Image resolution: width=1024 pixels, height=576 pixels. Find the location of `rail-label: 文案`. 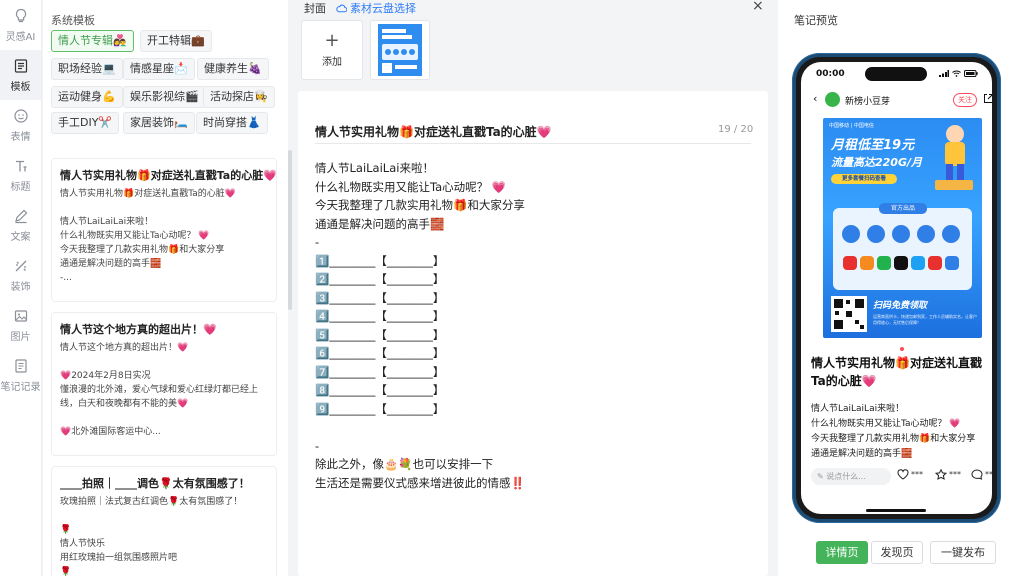

rail-label: 文案 is located at coordinates (20, 237).